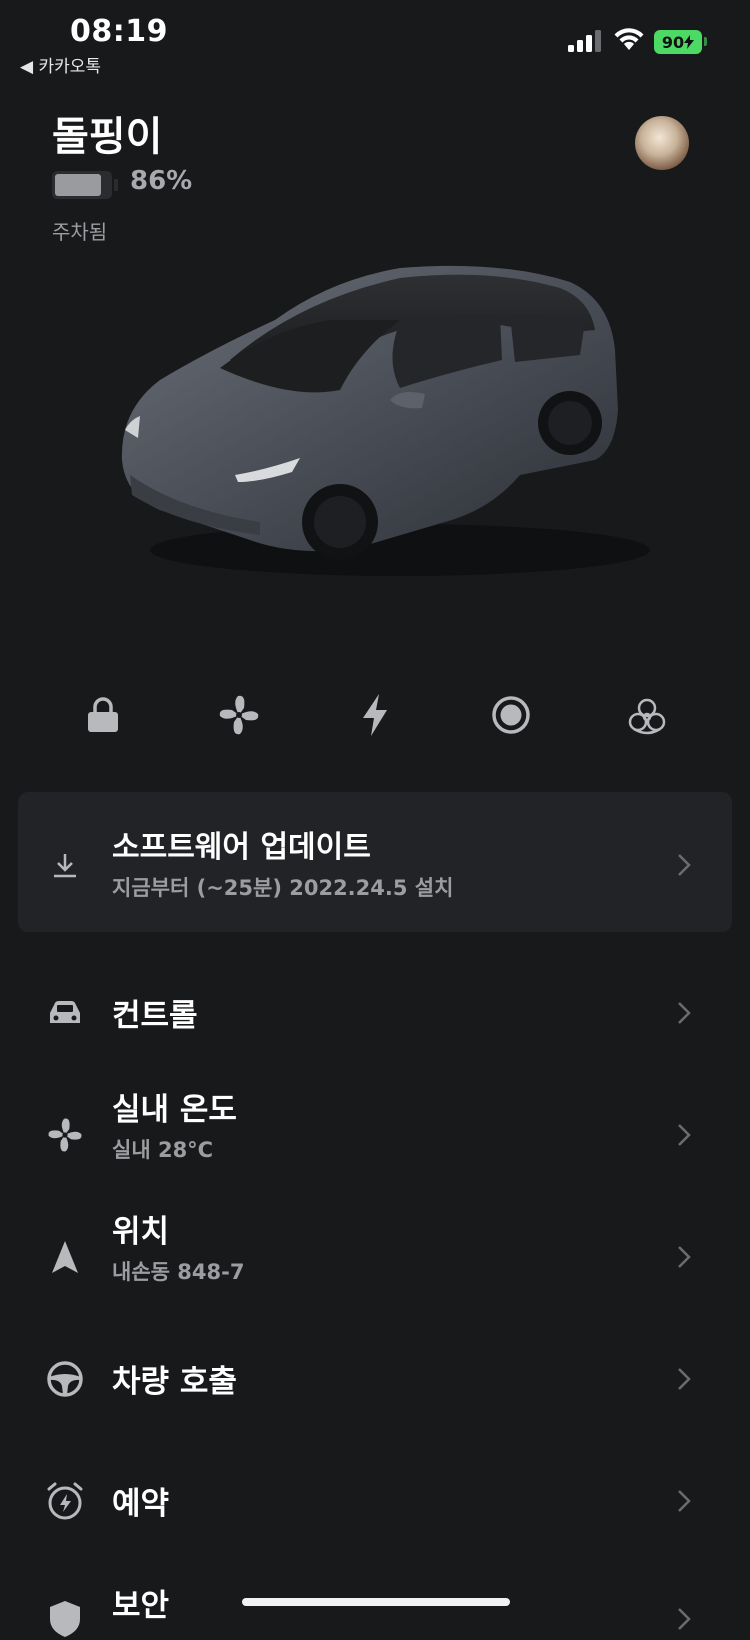  I want to click on steering-wheel-icon, so click(65, 1379).